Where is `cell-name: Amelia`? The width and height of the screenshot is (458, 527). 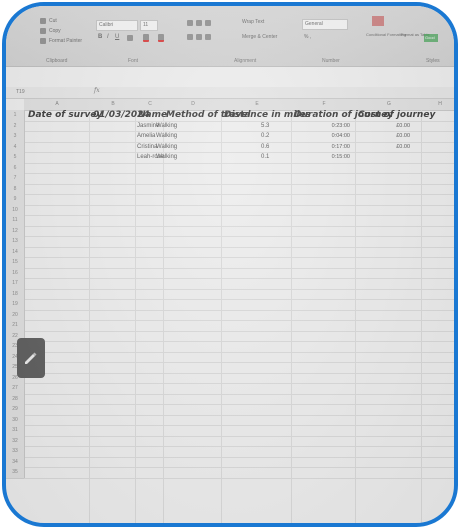 cell-name: Amelia is located at coordinates (146, 136).